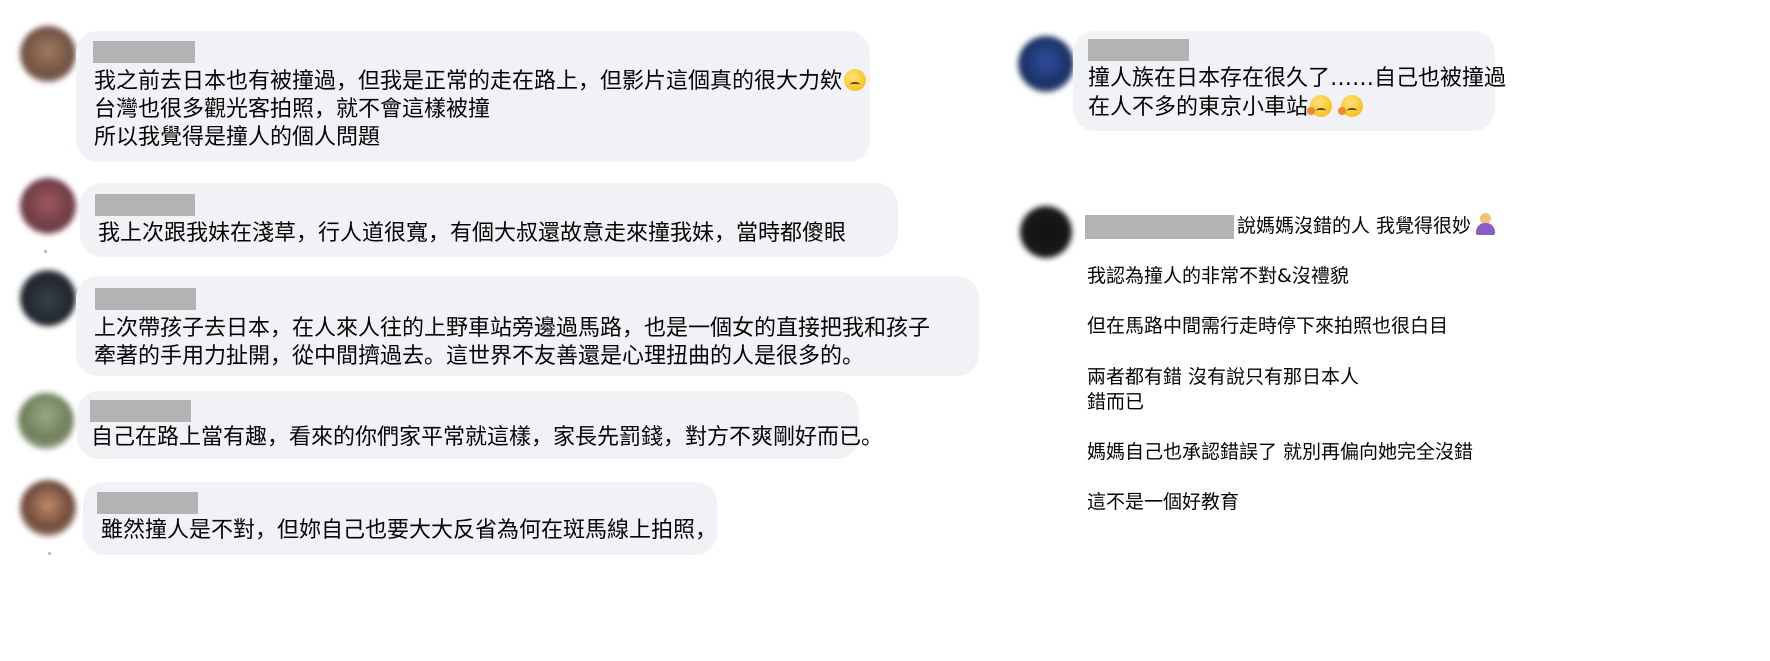  Describe the element at coordinates (409, 530) in the screenshot. I see `comment-text-line: 雖然撞人是不對，但妳自己也要大大反省為何在斑馬線上拍照，` at that location.